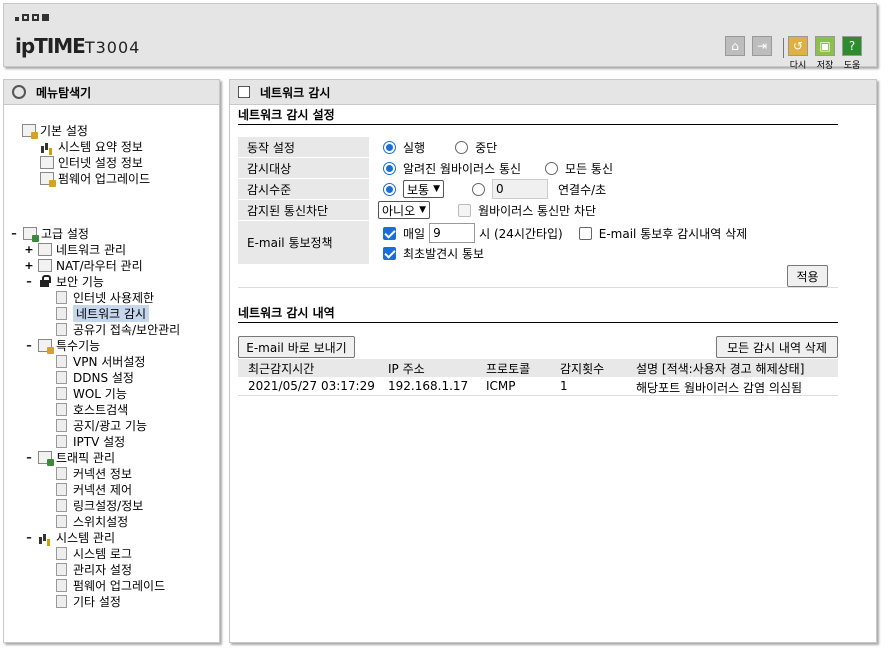 The height and width of the screenshot is (654, 888). I want to click on tree-item-other-settings: 기타 설정, so click(88, 601).